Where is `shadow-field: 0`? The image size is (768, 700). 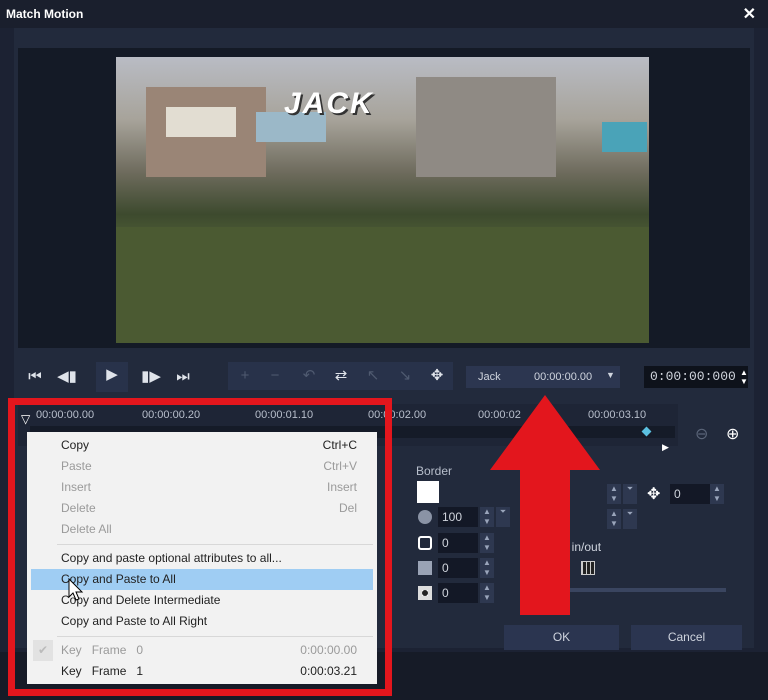
shadow-field: 0 is located at coordinates (458, 568).